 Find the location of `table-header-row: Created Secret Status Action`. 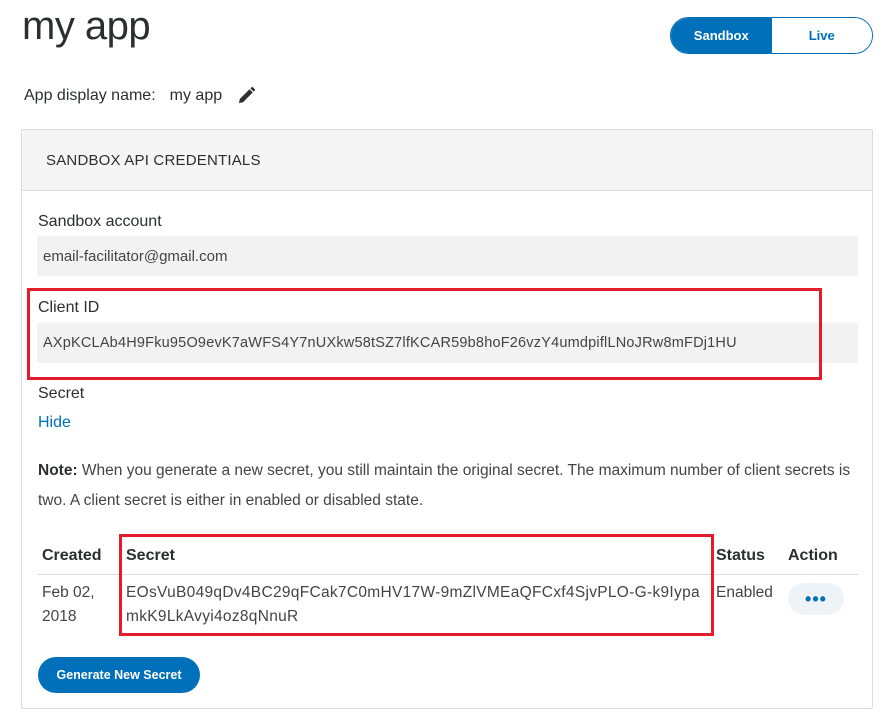

table-header-row: Created Secret Status Action is located at coordinates (448, 556).